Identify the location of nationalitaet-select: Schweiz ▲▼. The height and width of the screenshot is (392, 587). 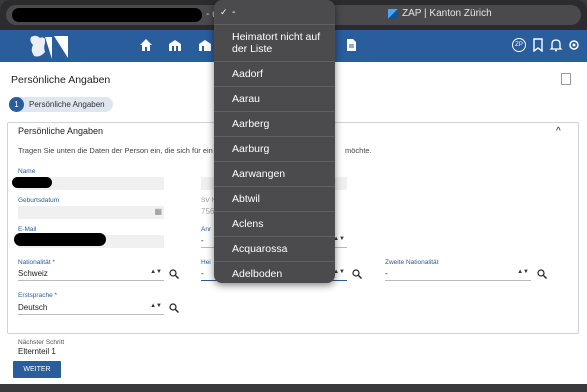
(91, 274).